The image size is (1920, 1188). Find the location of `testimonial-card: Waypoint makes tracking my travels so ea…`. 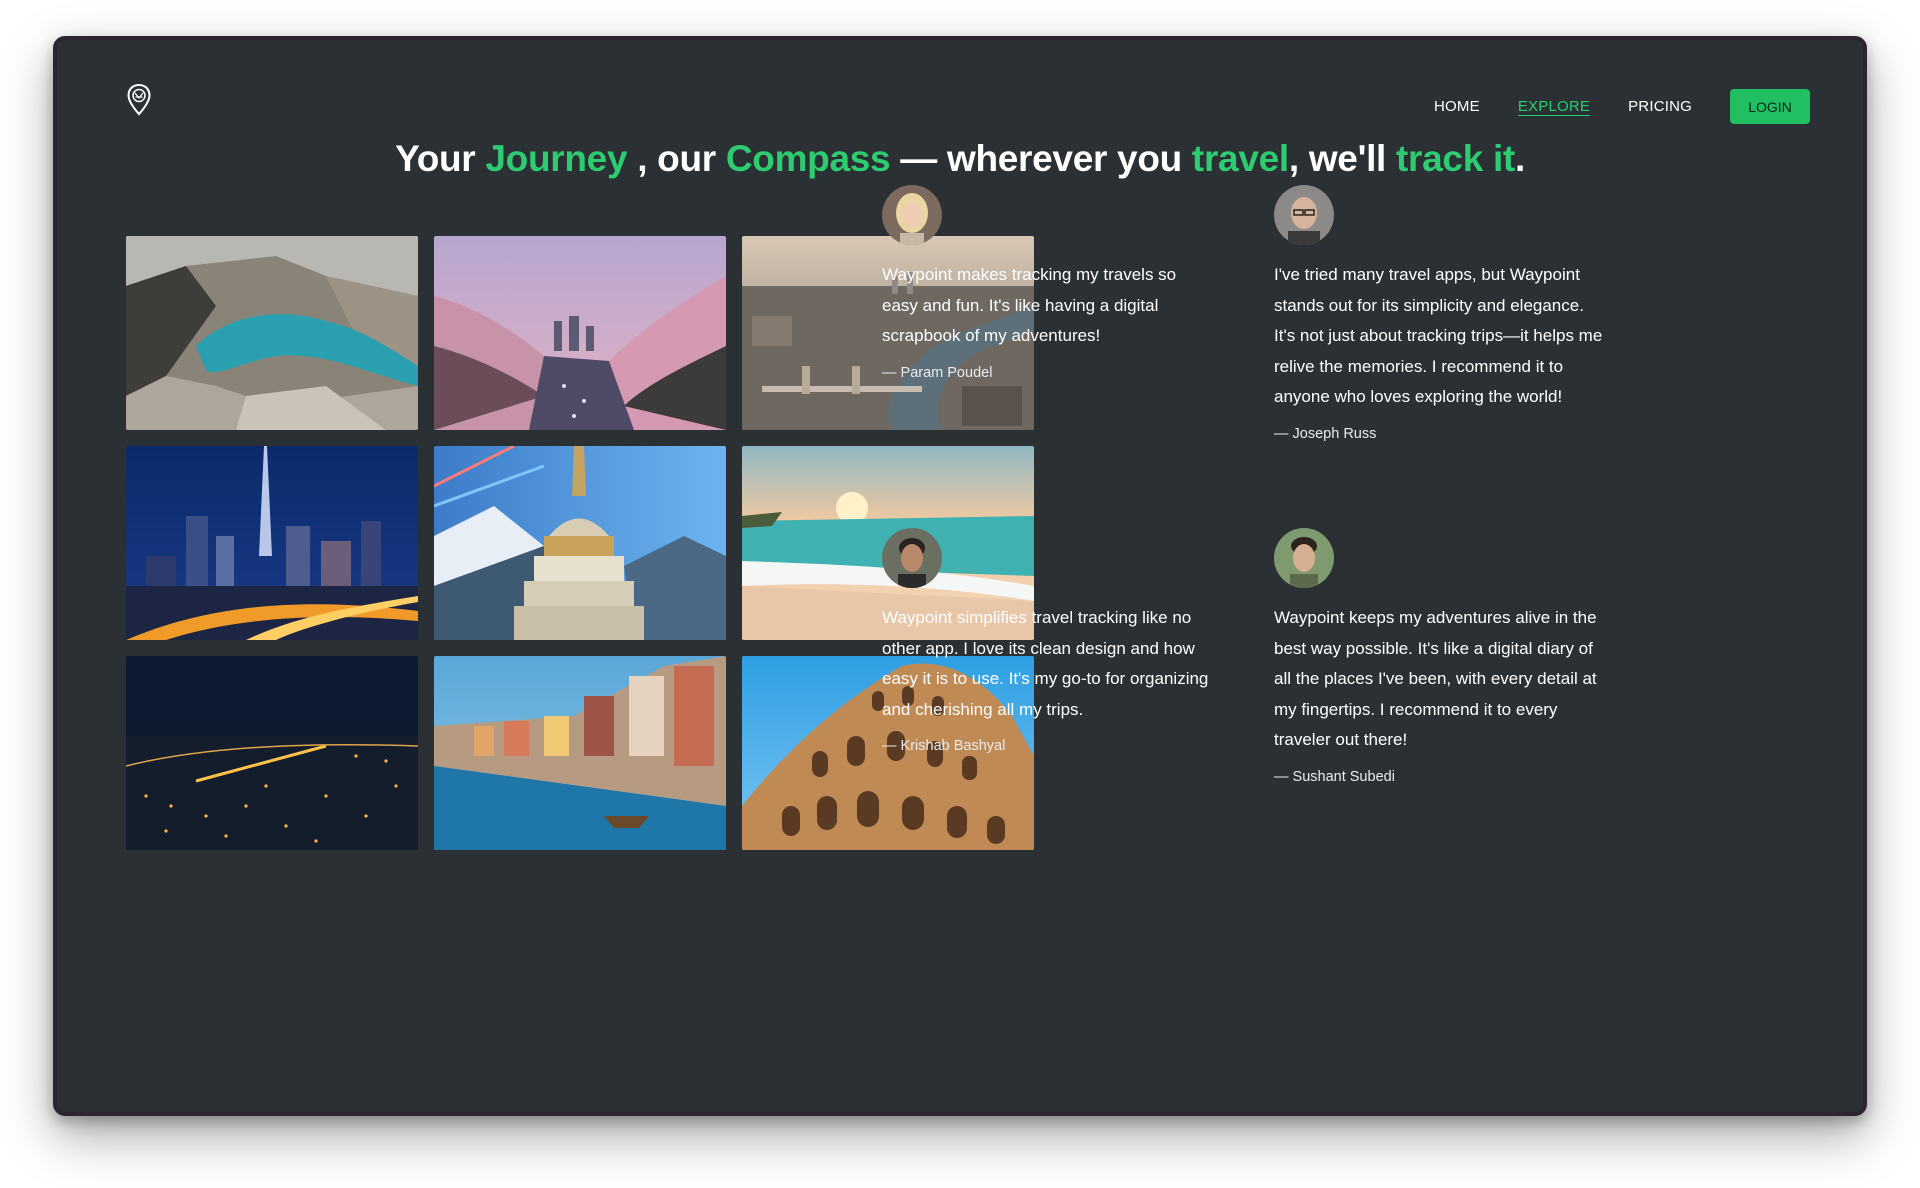

testimonial-card: Waypoint makes tracking my travels so ea… is located at coordinates (1047, 283).